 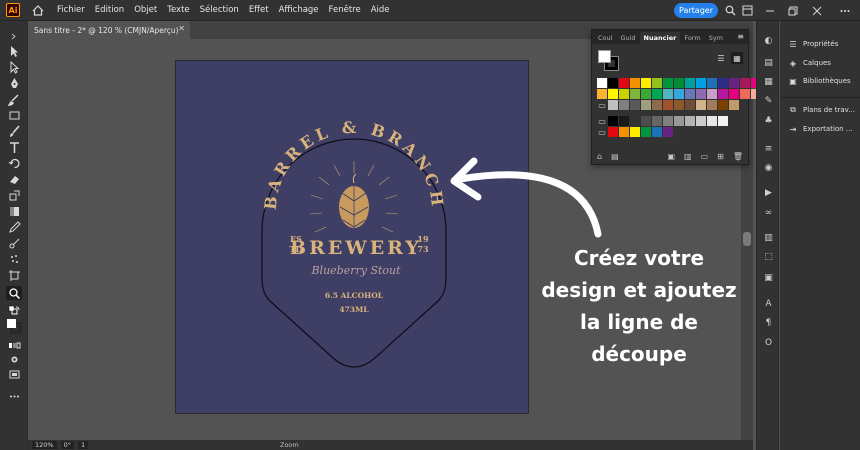 I want to click on fill-swatch, so click(x=604, y=56).